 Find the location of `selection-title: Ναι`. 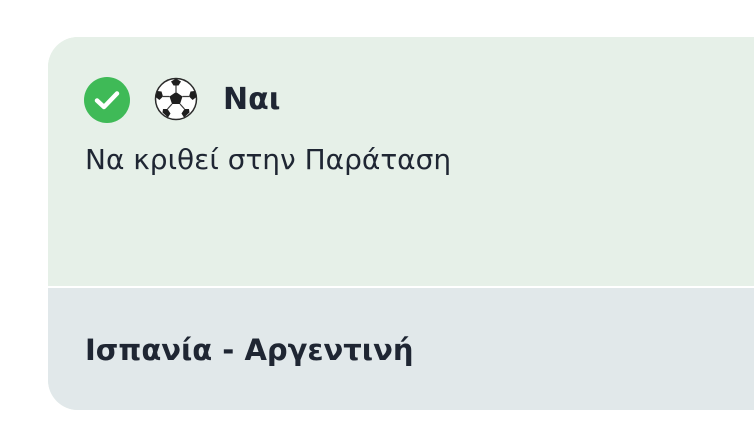

selection-title: Ναι is located at coordinates (252, 99).